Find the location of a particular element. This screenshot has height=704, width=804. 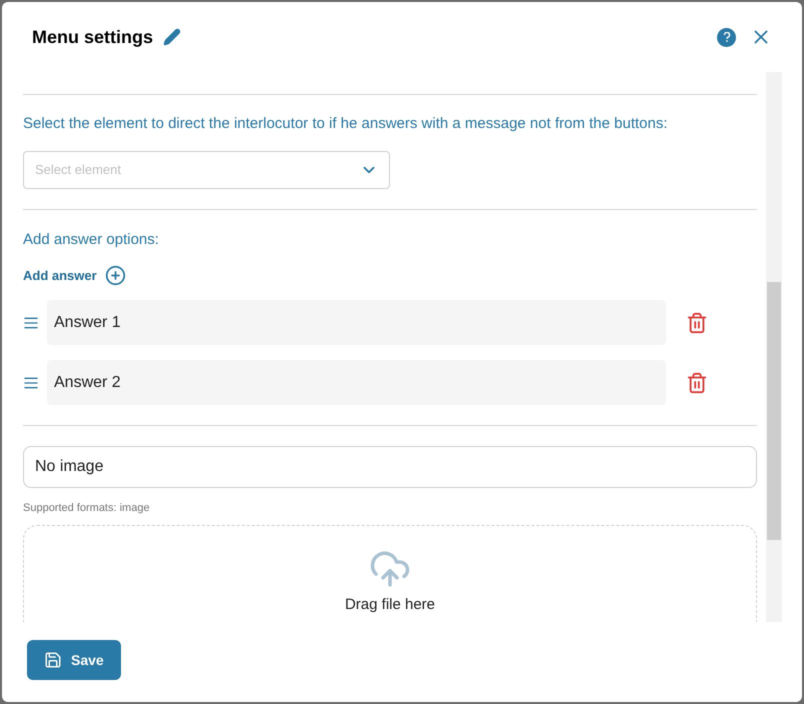

dialog-title: Menu settings is located at coordinates (93, 37).